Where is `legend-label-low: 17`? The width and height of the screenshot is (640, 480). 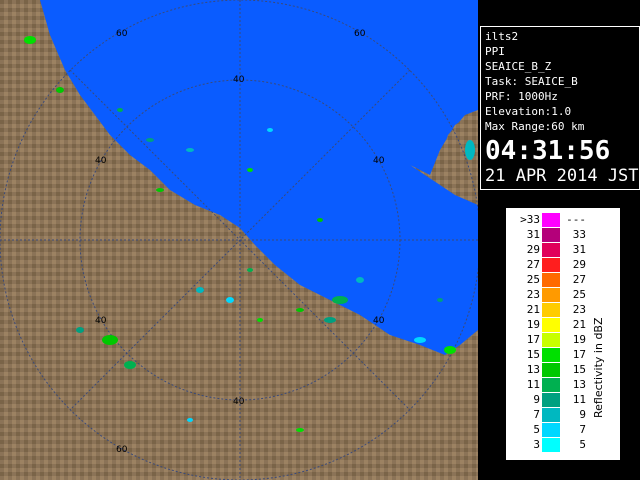
legend-label-low: 17 is located at coordinates (533, 339).